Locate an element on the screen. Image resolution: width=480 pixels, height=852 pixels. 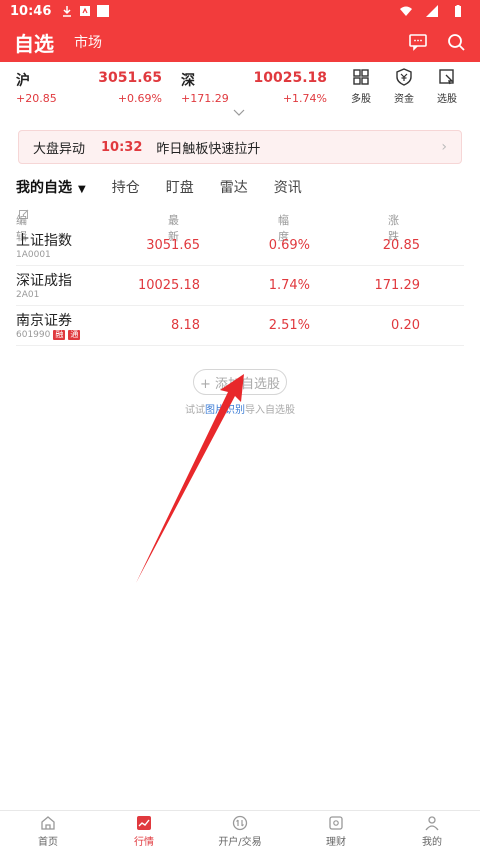
notification-icon is located at coordinates (85, 11).